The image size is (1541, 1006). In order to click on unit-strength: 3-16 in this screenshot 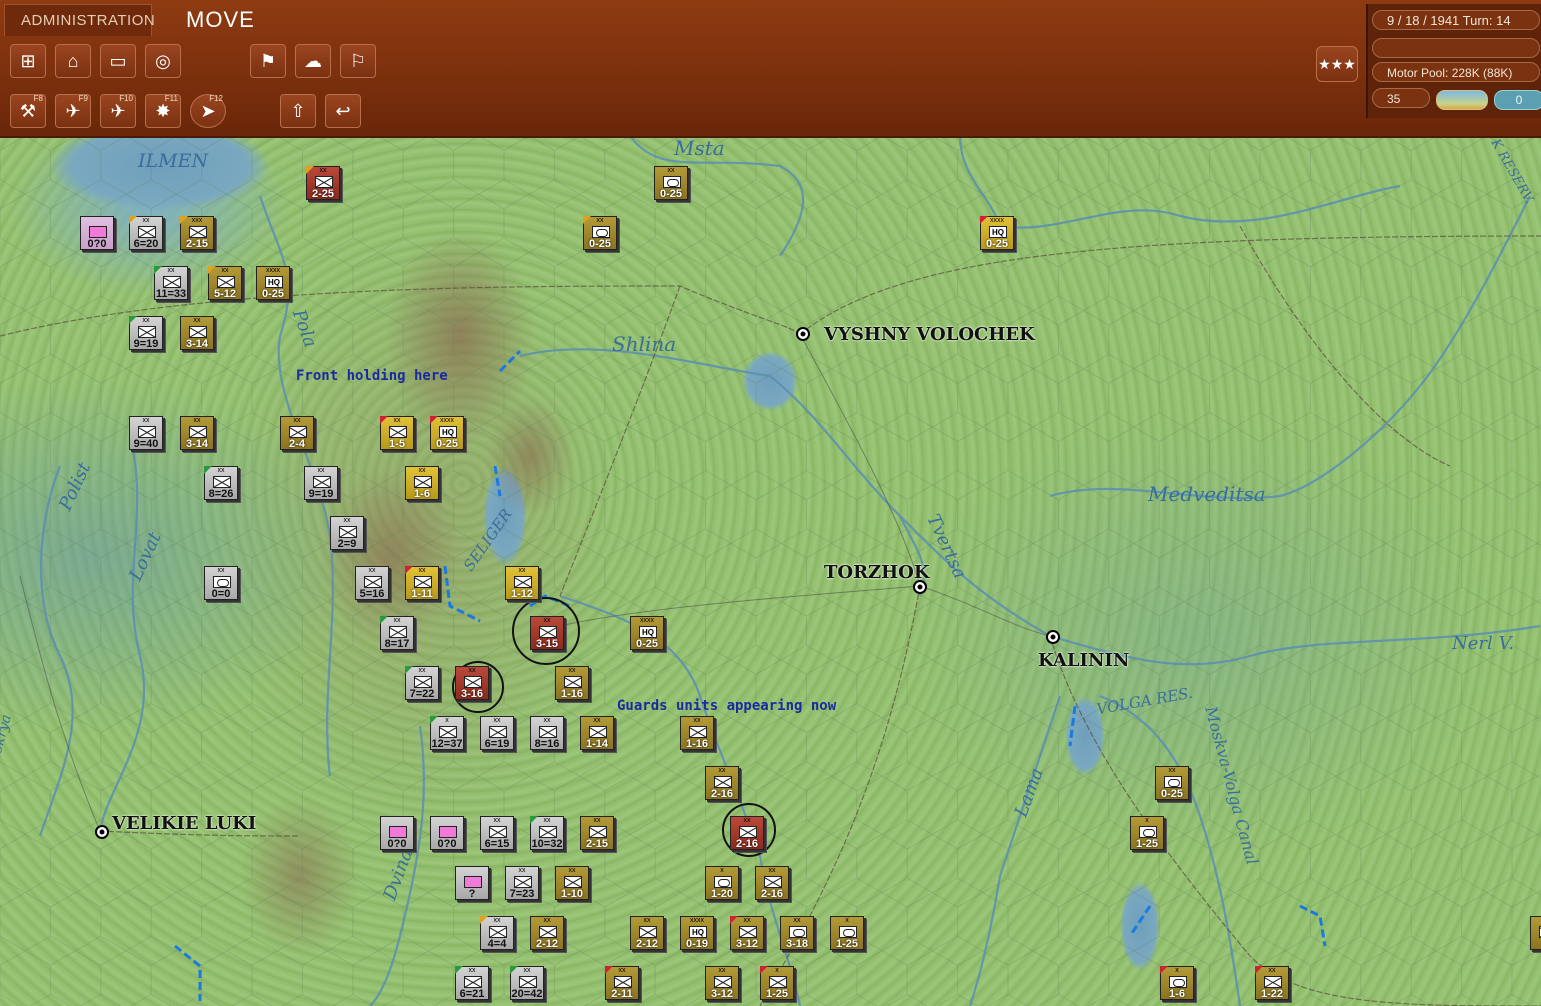, I will do `click(472, 694)`.